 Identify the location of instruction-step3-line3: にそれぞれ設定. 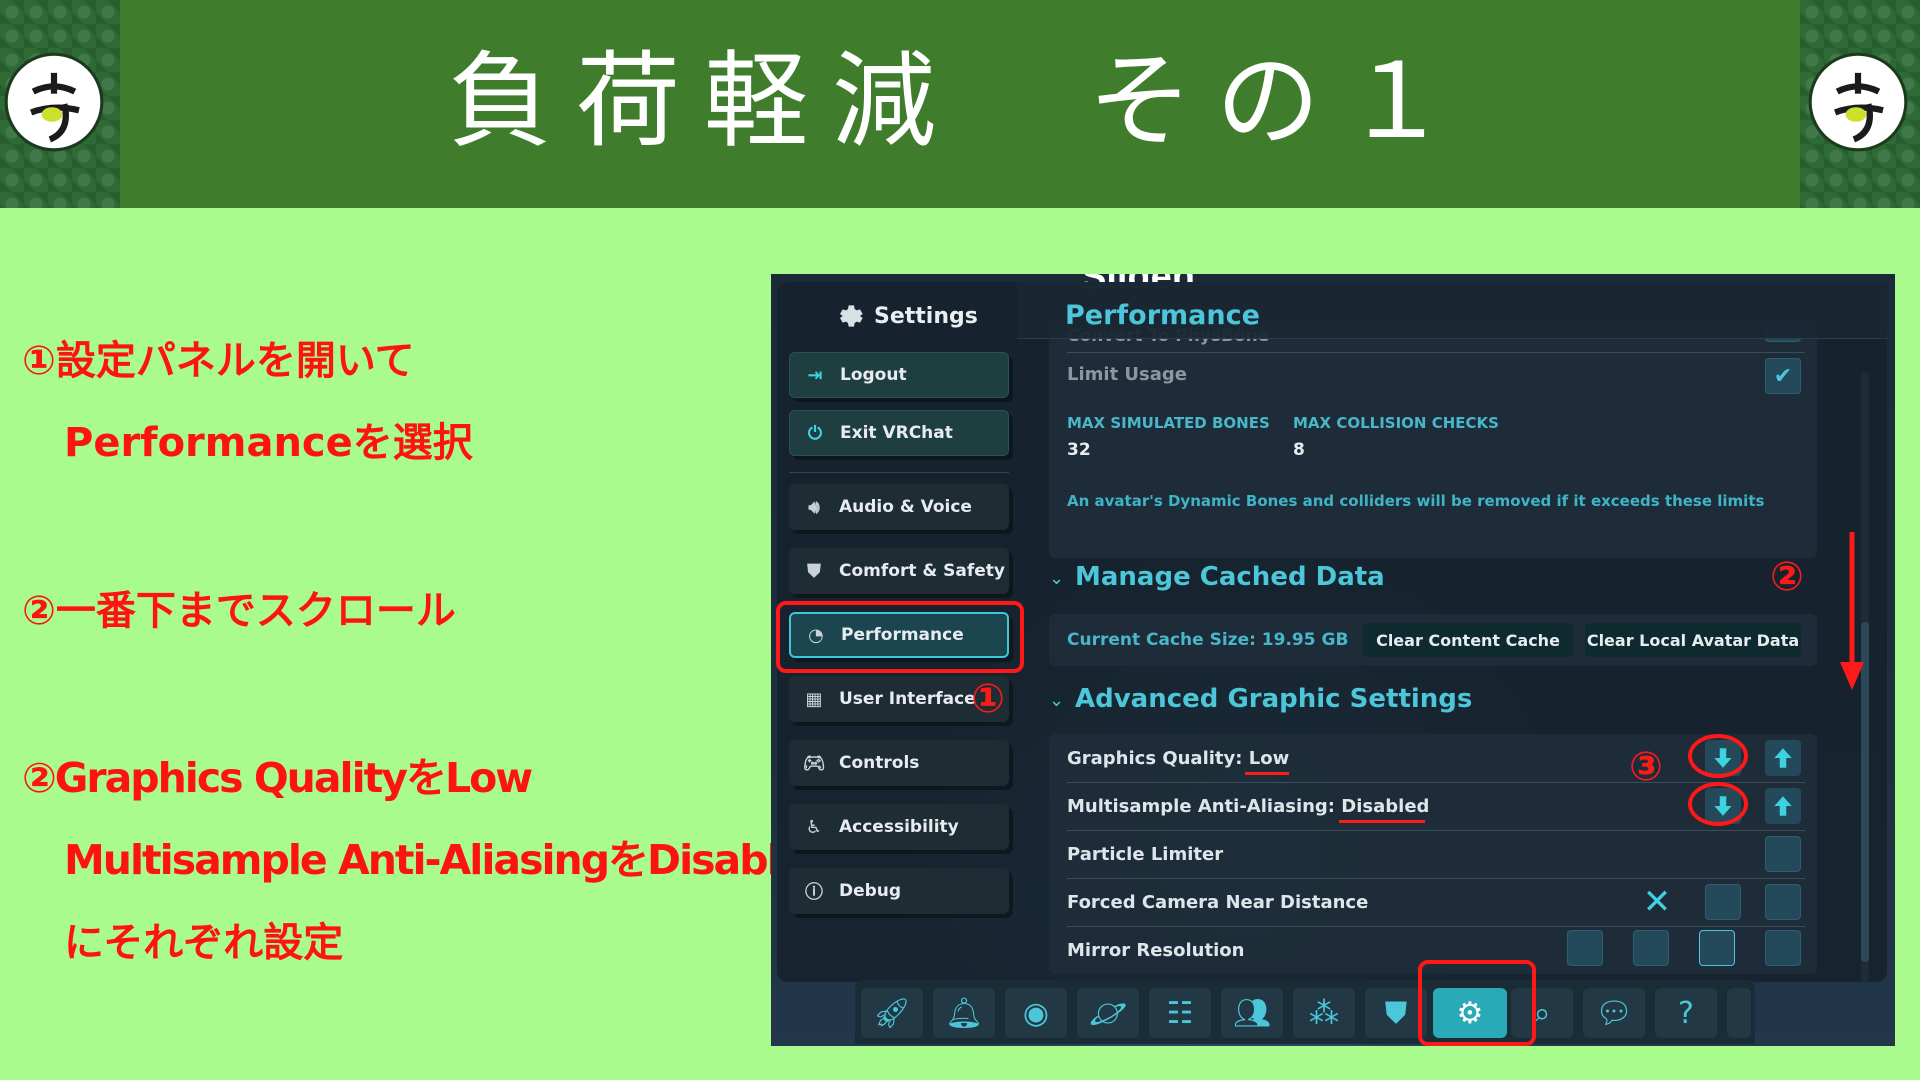
(204, 943).